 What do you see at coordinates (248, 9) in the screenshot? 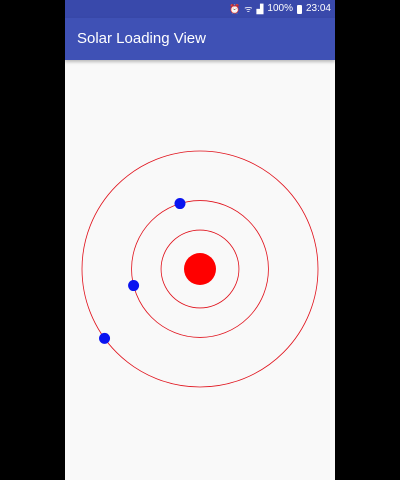
I see `wifi-icon: ᯤ` at bounding box center [248, 9].